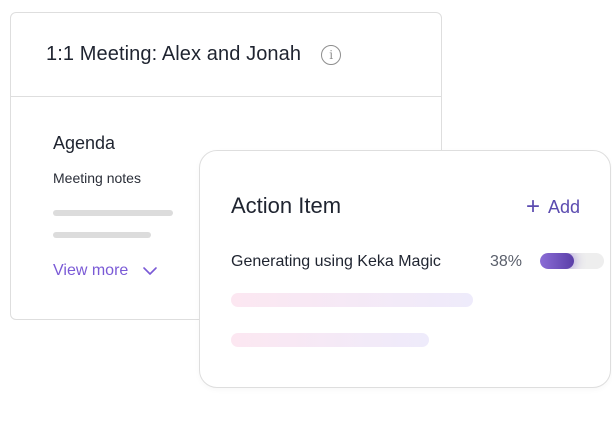 This screenshot has height=442, width=612. What do you see at coordinates (97, 178) in the screenshot?
I see `meeting-notes-label: Meeting notes` at bounding box center [97, 178].